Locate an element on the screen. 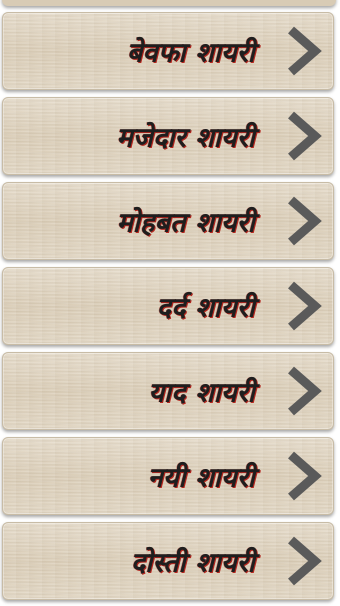 This screenshot has height=606, width=340. category-label: नयी शायरी is located at coordinates (201, 478).